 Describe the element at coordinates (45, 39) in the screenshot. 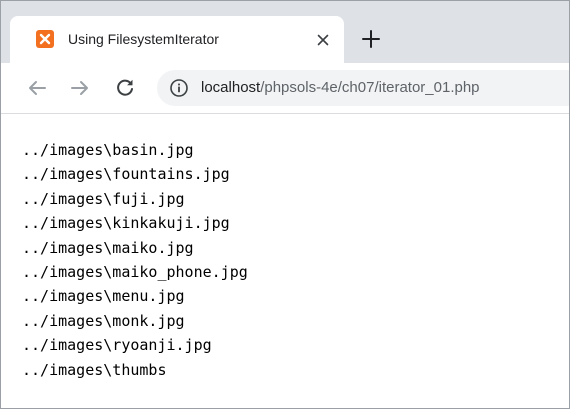

I see `xampp-favicon-icon` at that location.